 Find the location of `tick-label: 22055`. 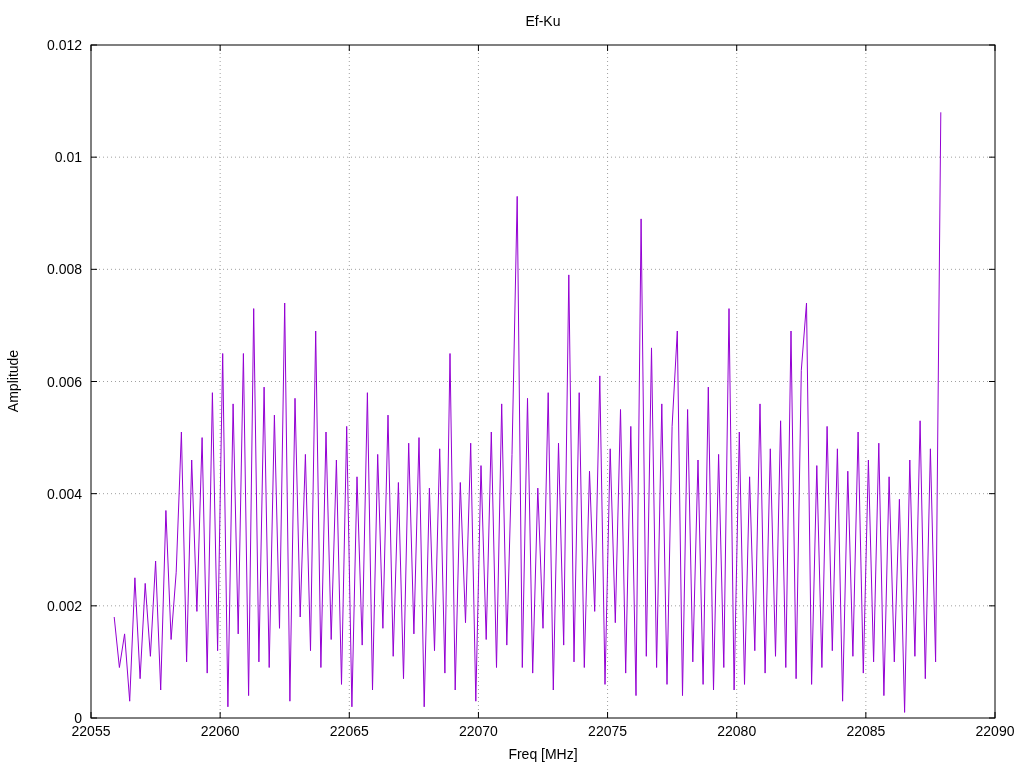

tick-label: 22055 is located at coordinates (91, 731).